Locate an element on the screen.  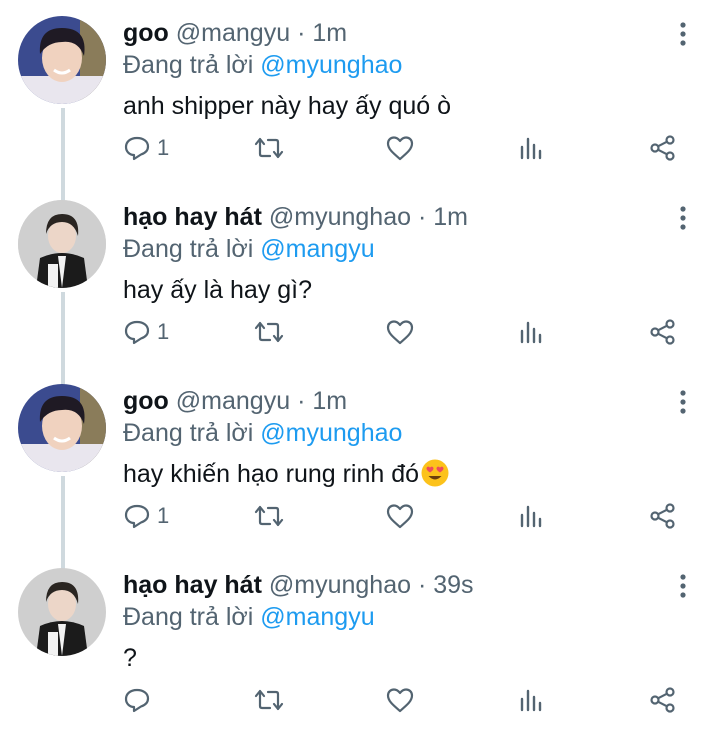
tweet-text: ? is located at coordinates (130, 658).